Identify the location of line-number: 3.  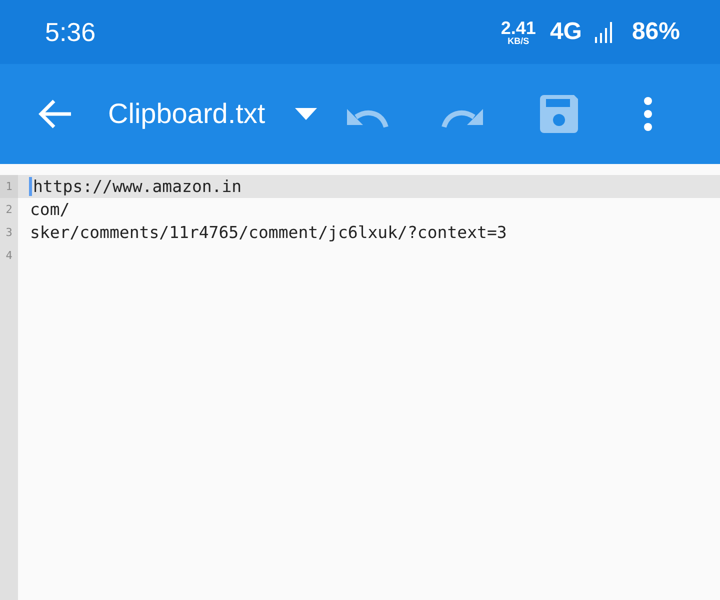
(9, 232).